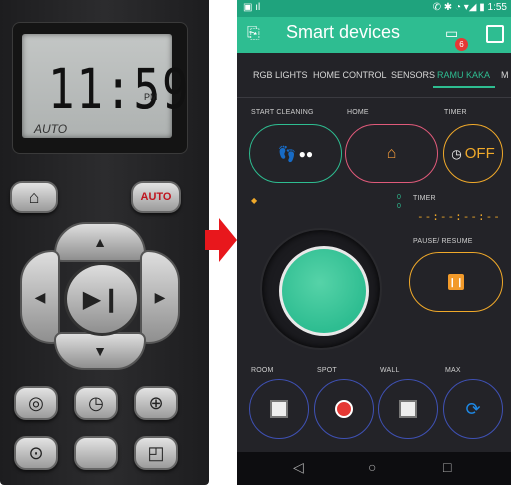 Image resolution: width=511 pixels, height=485 pixels. I want to click on max-label: MAX, so click(453, 370).